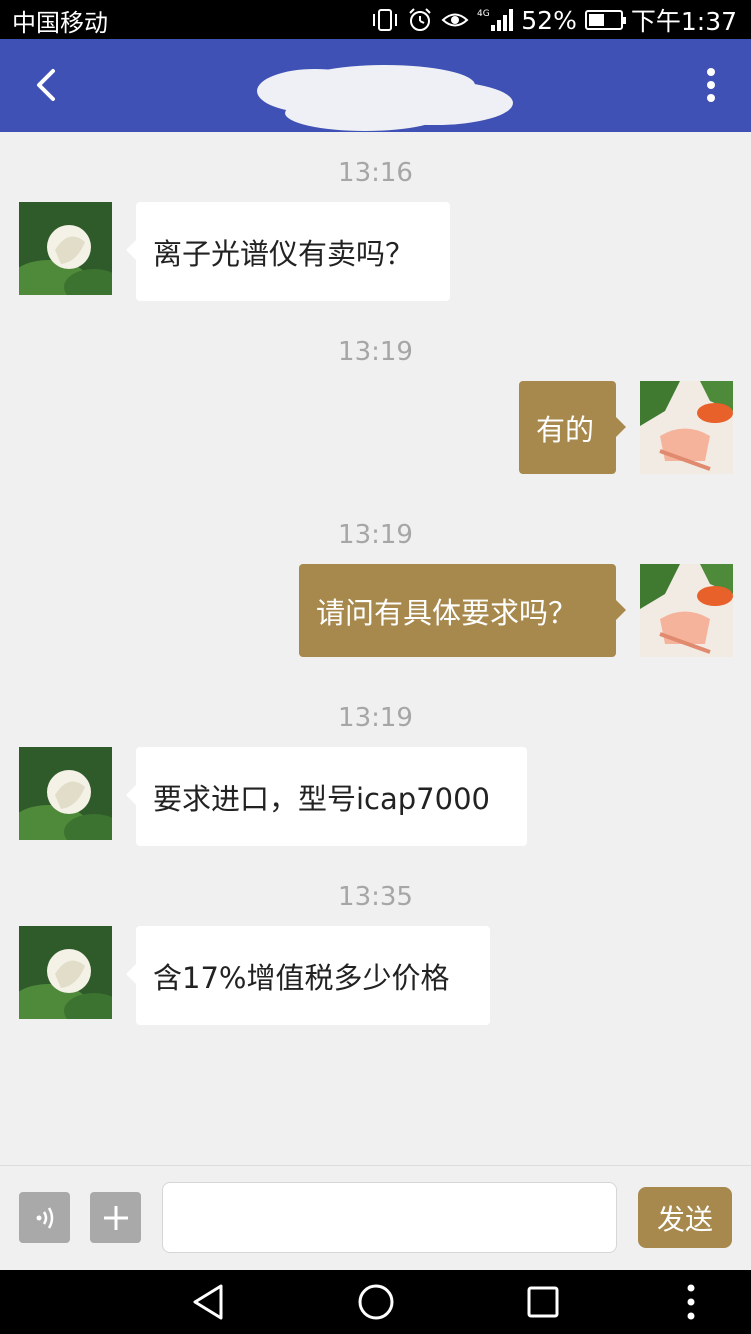  I want to click on nav-more-button, so click(691, 1302).